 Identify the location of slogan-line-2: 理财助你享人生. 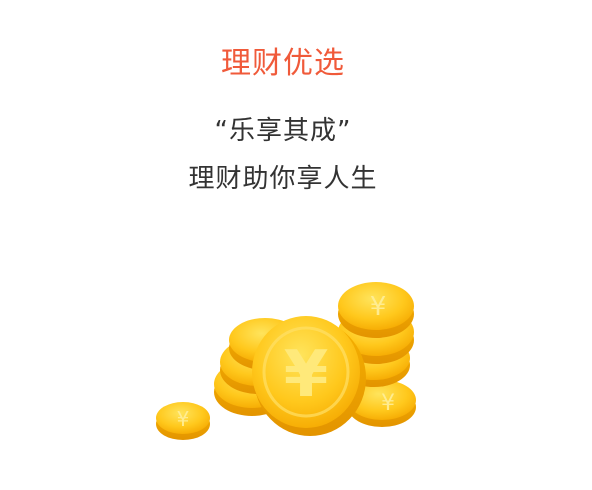
(283, 179).